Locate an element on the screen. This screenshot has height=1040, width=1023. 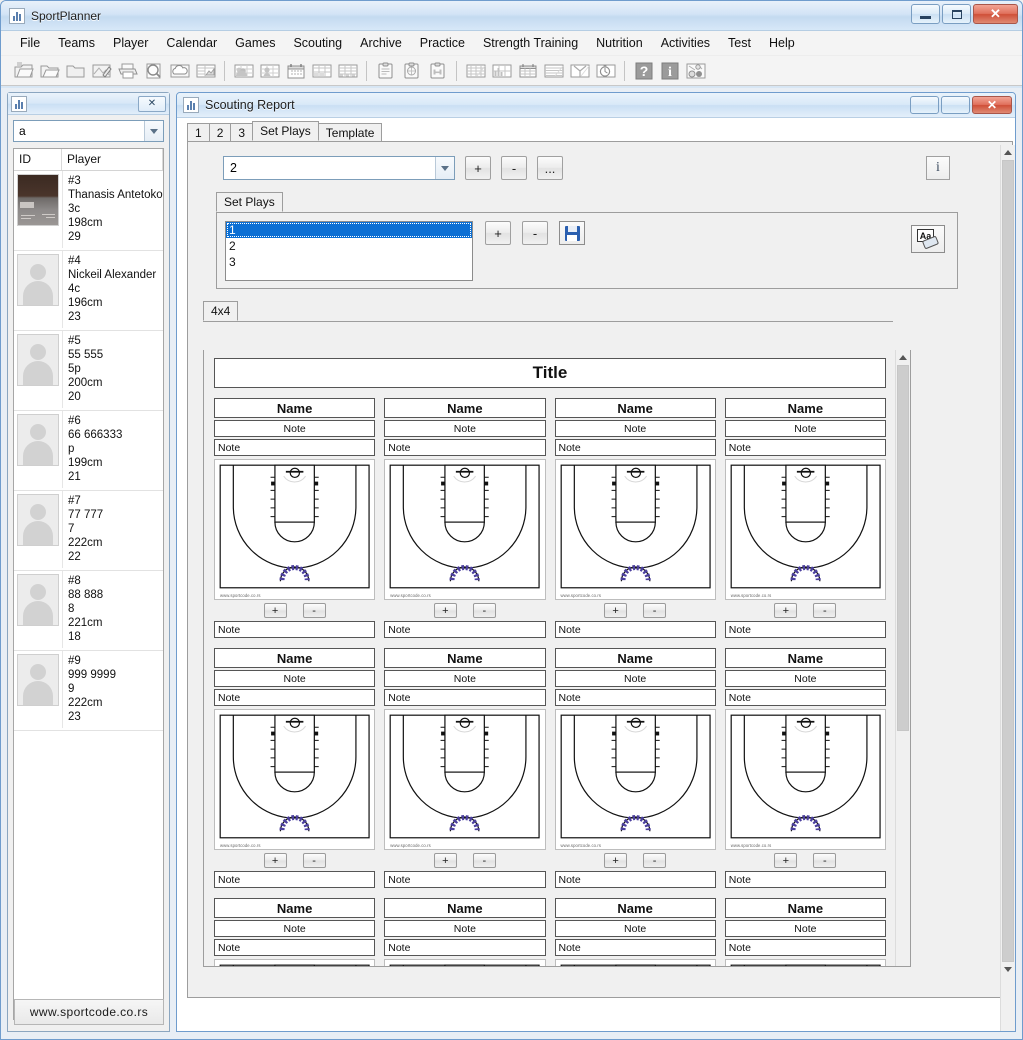
tab-template: Template is located at coordinates (350, 132).